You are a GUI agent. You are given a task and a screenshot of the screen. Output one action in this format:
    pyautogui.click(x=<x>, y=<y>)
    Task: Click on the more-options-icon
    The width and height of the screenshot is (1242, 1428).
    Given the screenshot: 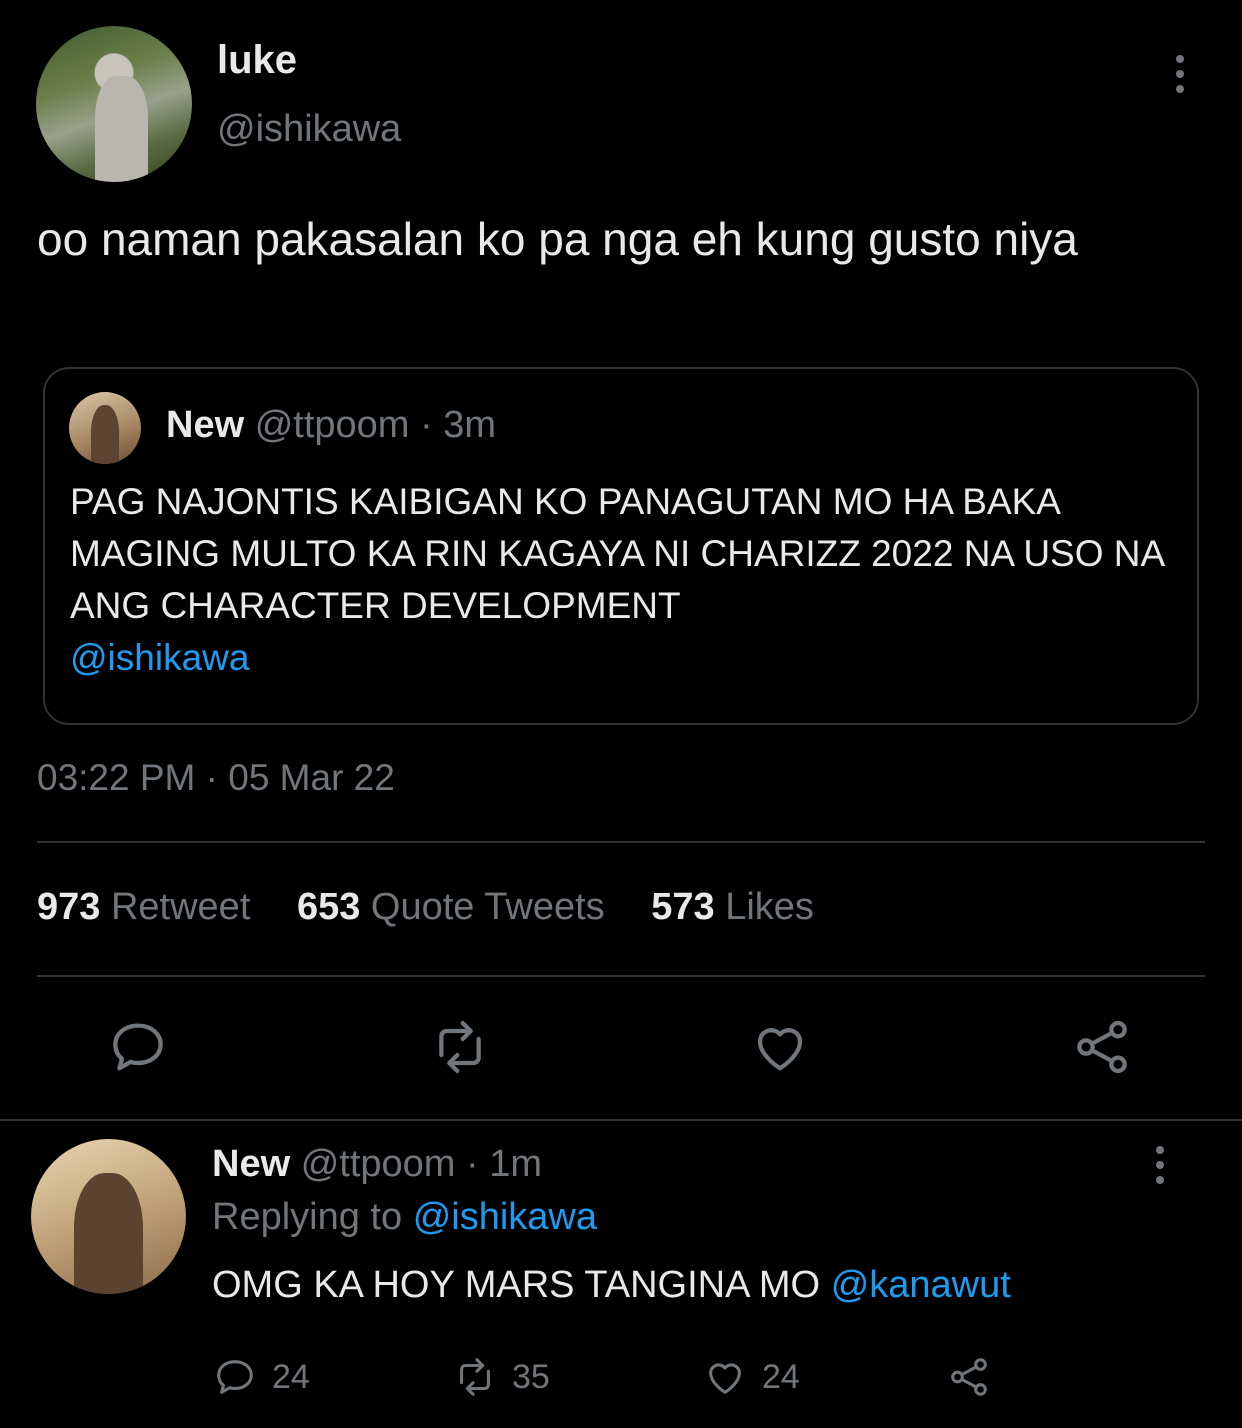 What is the action you would take?
    pyautogui.click(x=1180, y=75)
    